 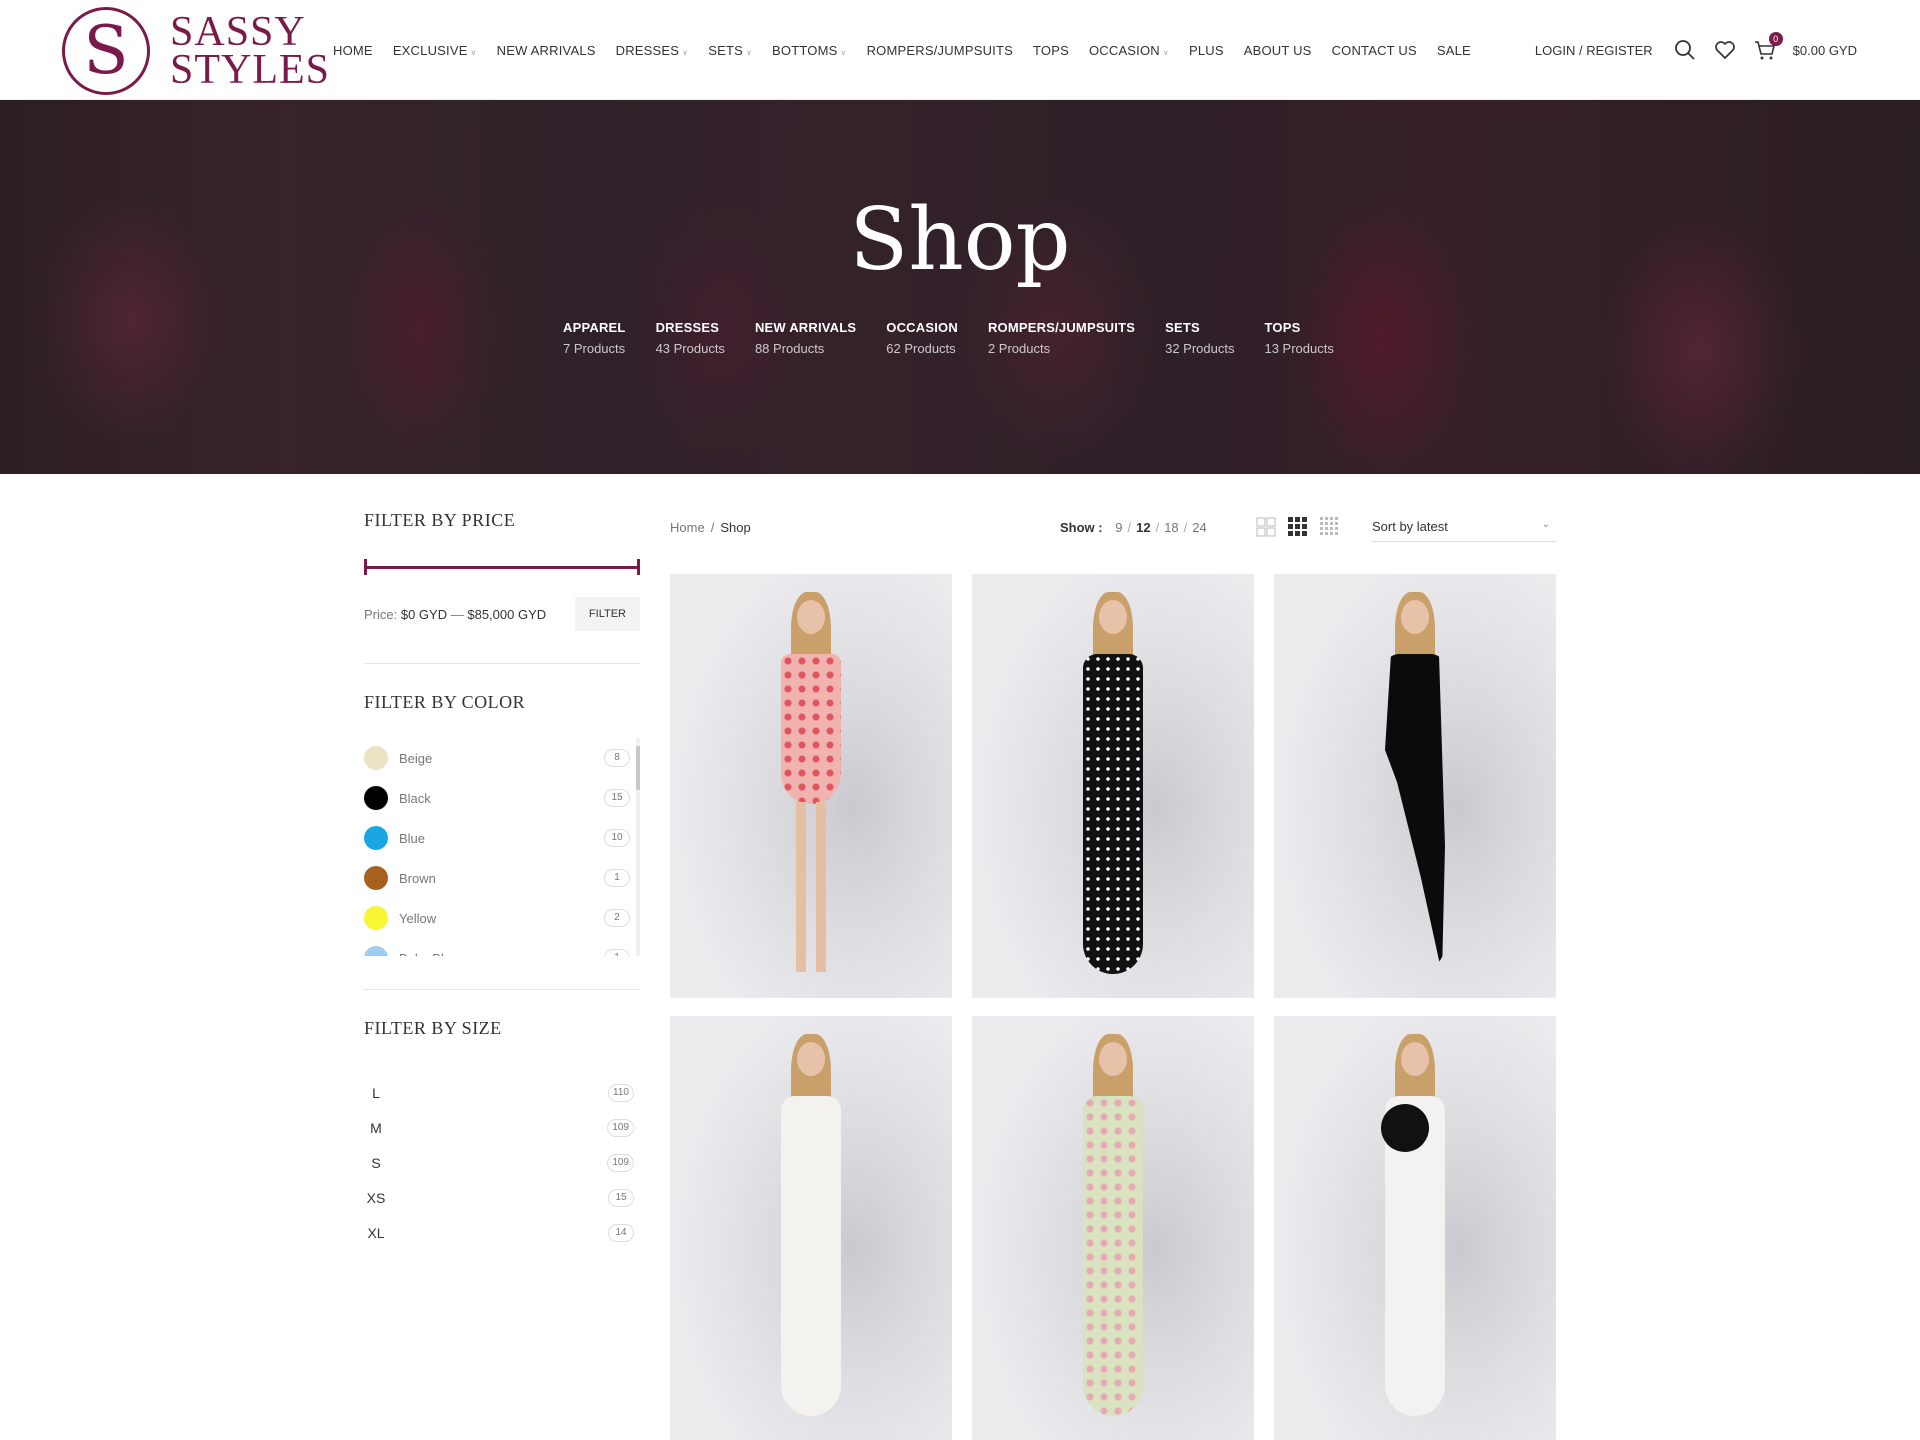 I want to click on logo: S SASSY STYLES, so click(x=194, y=50).